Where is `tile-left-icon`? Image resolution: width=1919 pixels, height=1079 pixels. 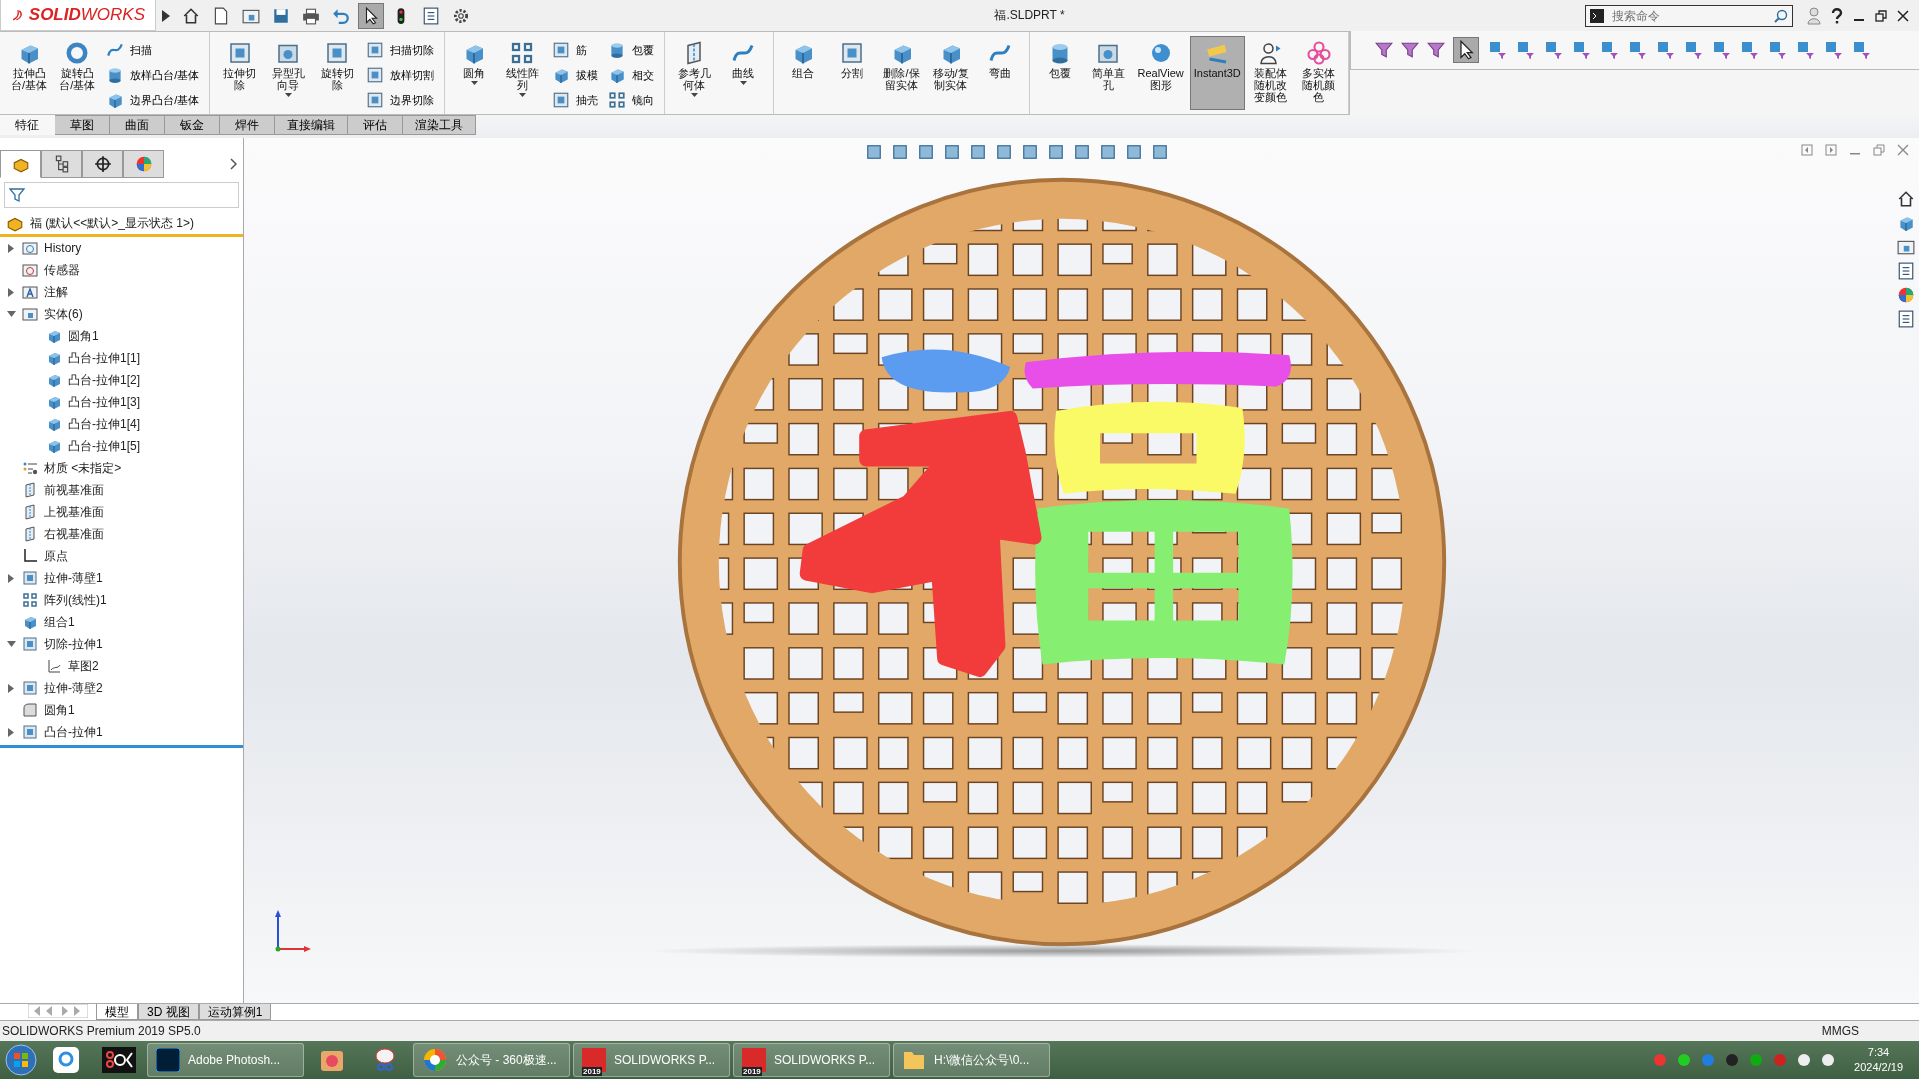 tile-left-icon is located at coordinates (1807, 150).